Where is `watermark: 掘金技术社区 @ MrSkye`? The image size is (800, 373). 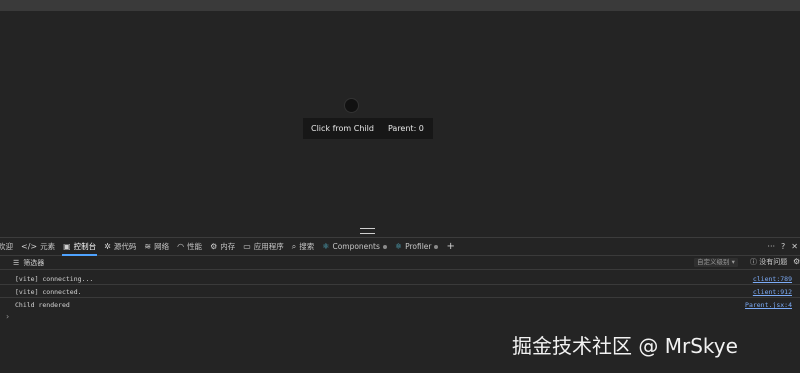 watermark: 掘金技术社区 @ MrSkye is located at coordinates (625, 346).